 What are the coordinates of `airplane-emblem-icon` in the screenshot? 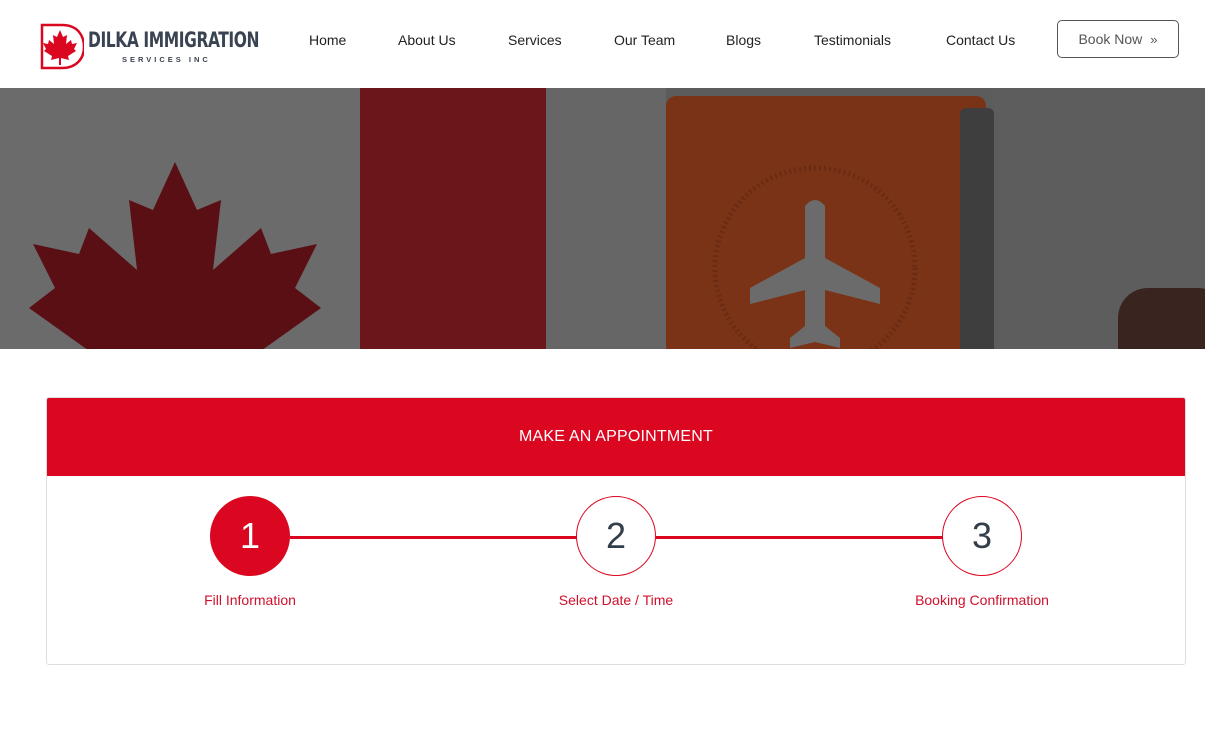 It's located at (815, 257).